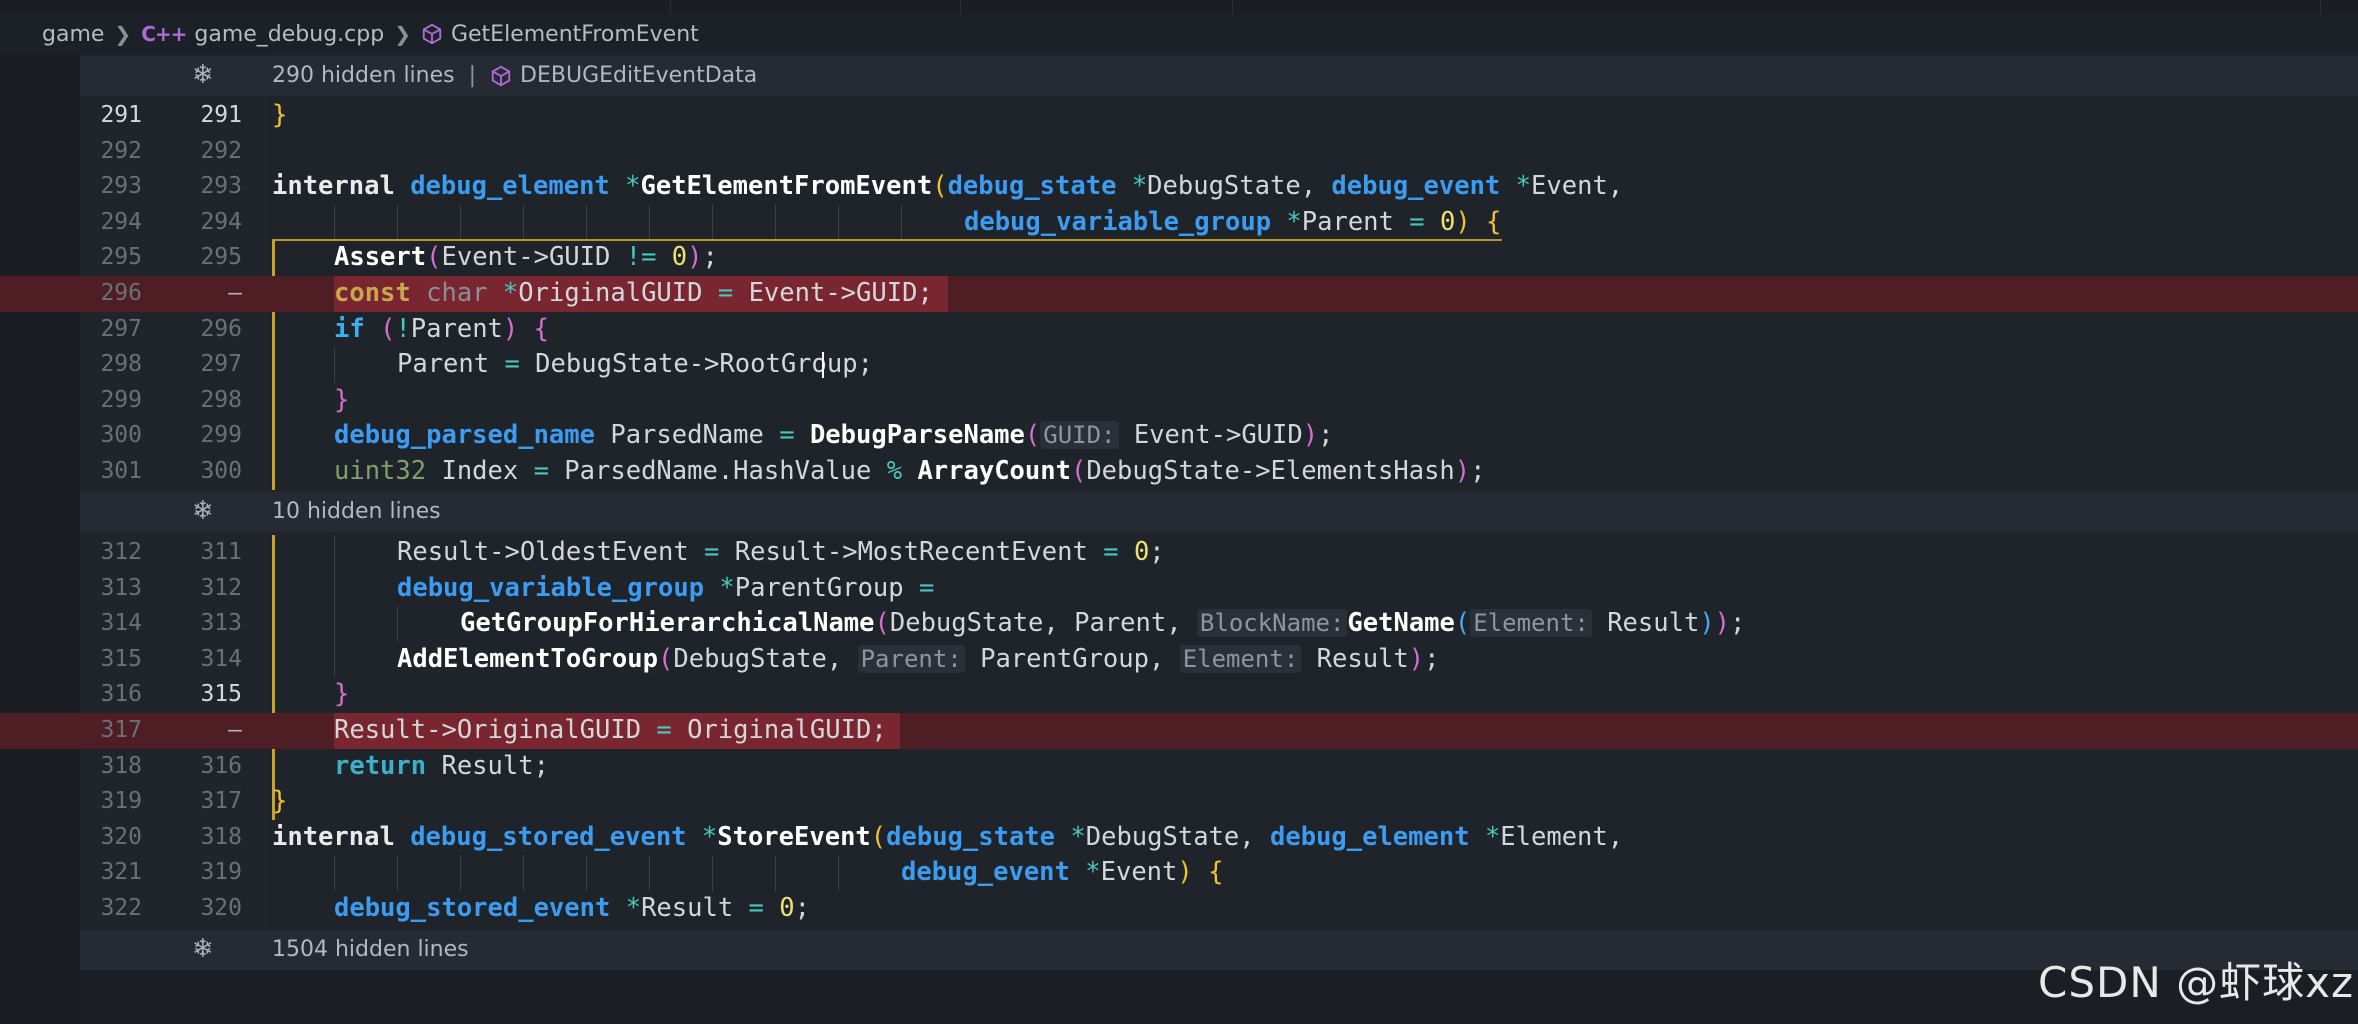 The image size is (2358, 1024). Describe the element at coordinates (121, 836) in the screenshot. I see `line-number-old: 320` at that location.